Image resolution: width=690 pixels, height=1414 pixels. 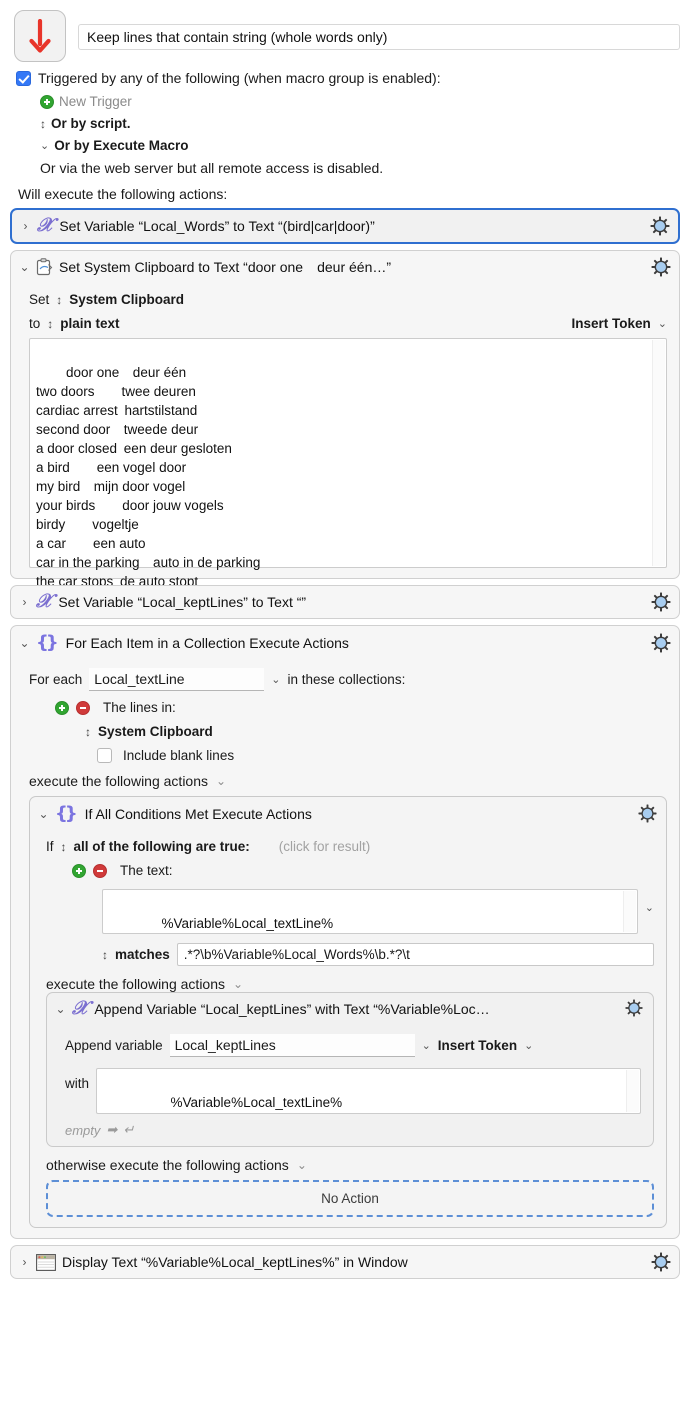 I want to click on action-title: If All Conditions Met Execute Actions, so click(x=198, y=813).